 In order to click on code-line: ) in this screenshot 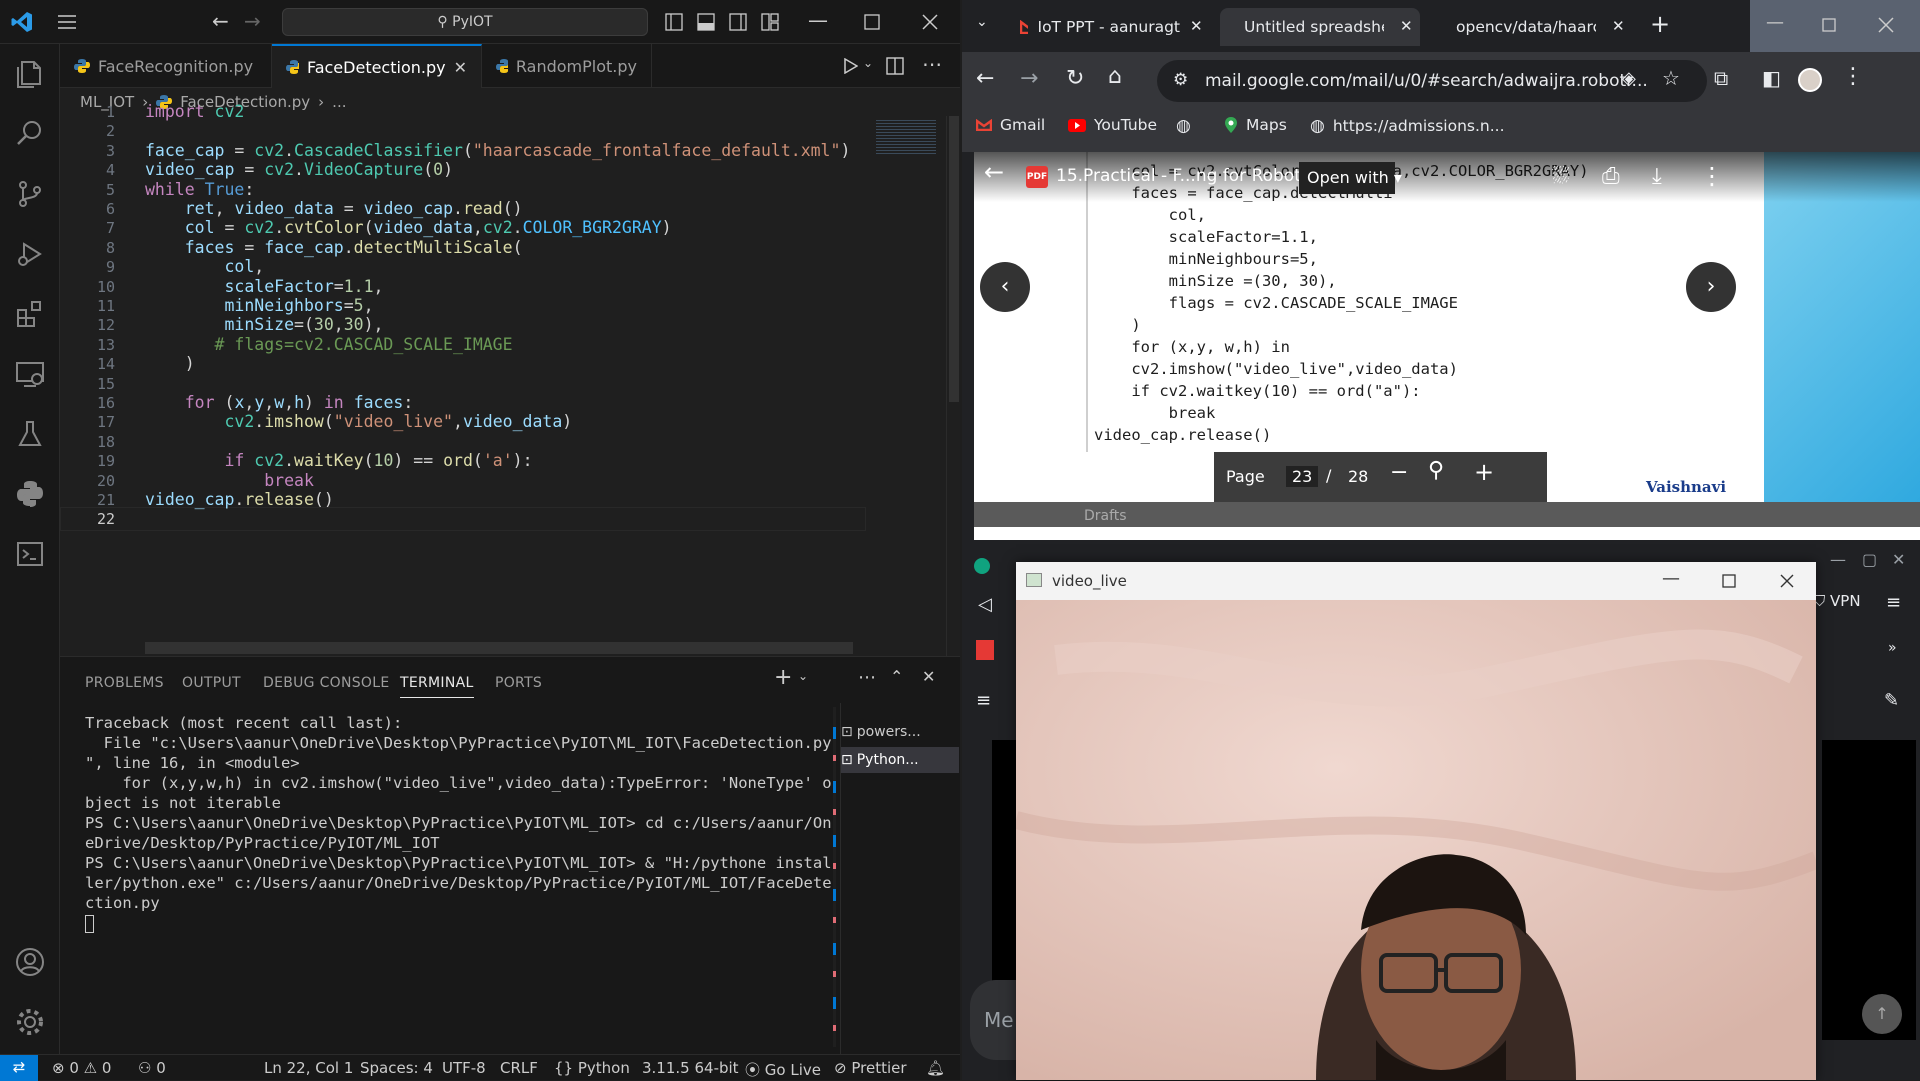, I will do `click(170, 364)`.